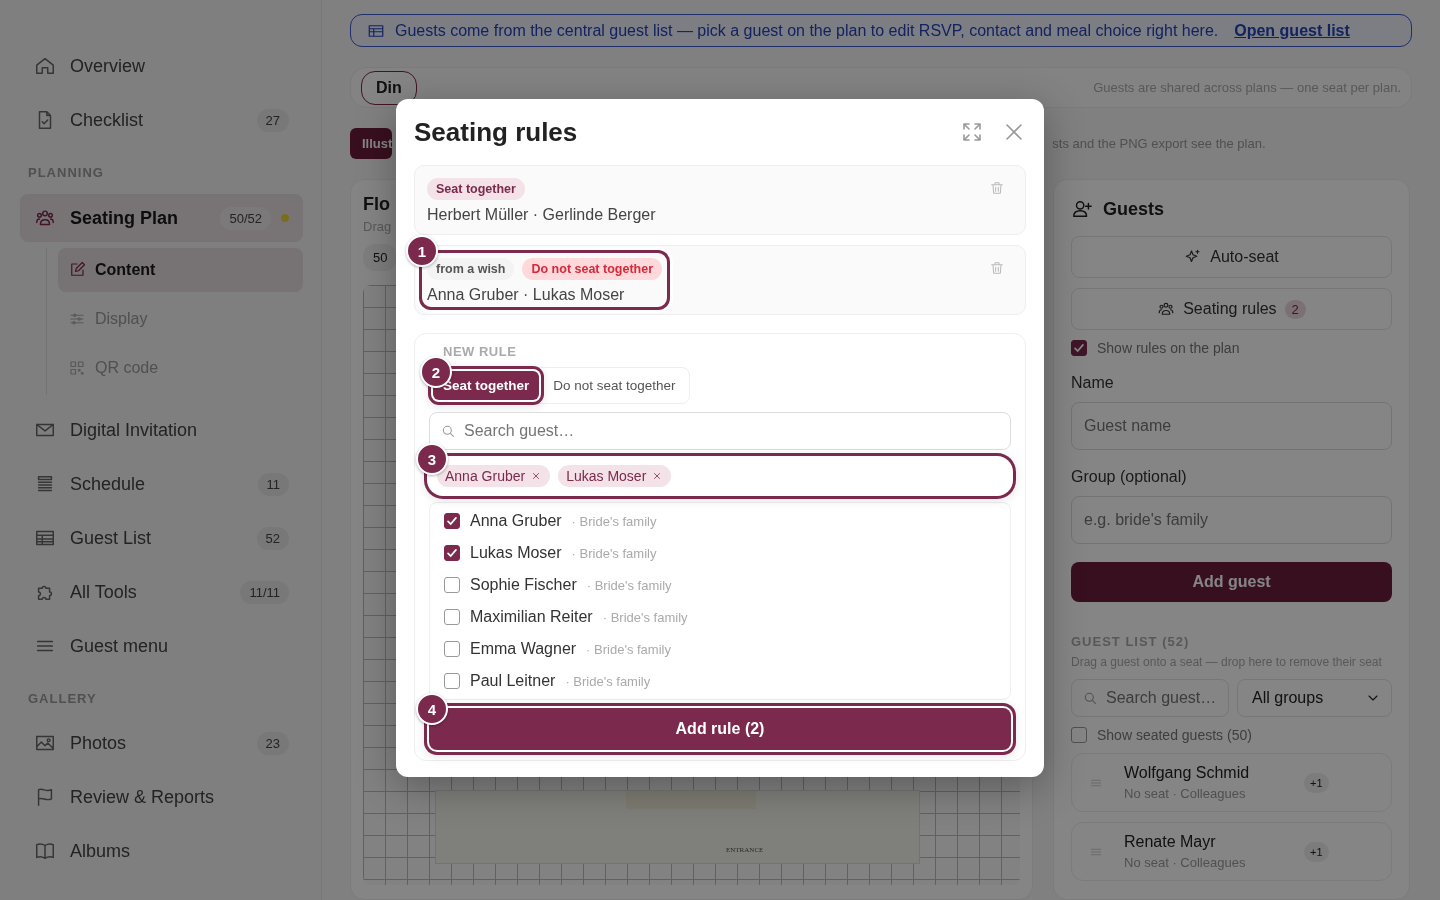  I want to click on sidebar-label: Schedule, so click(108, 484).